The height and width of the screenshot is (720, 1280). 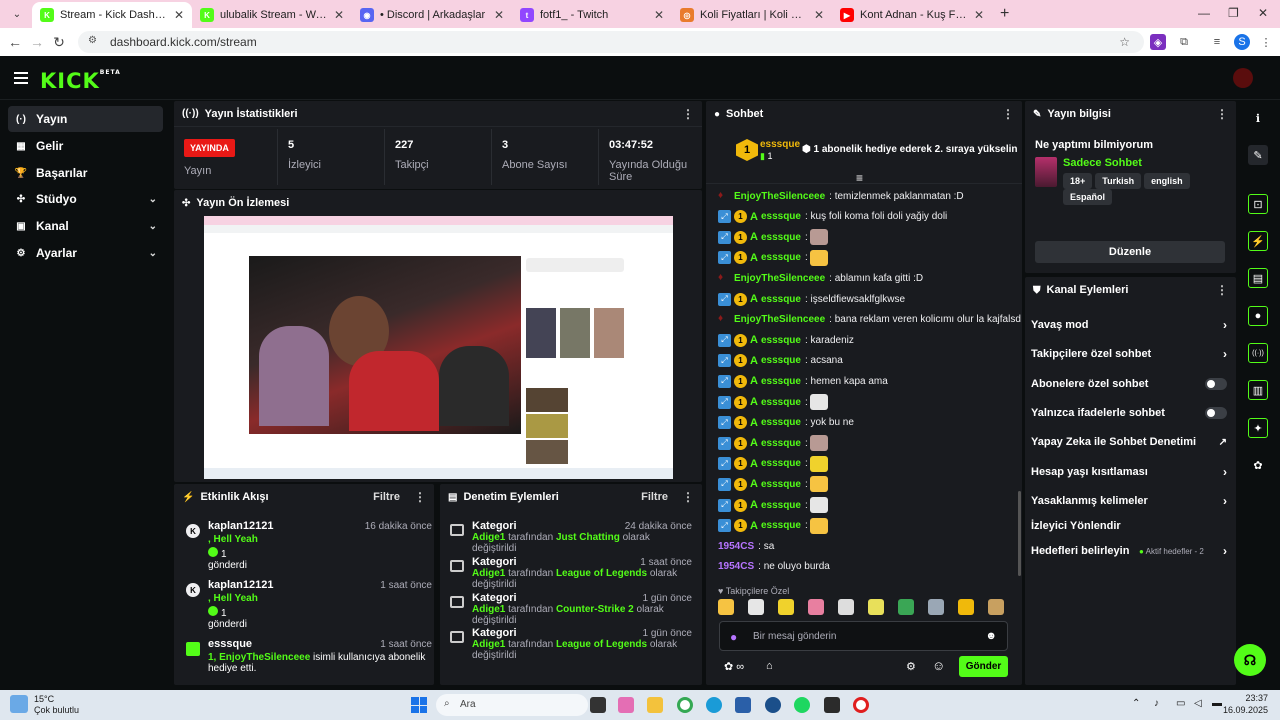 What do you see at coordinates (1258, 465) in the screenshot?
I see `apps-icon: ✿` at bounding box center [1258, 465].